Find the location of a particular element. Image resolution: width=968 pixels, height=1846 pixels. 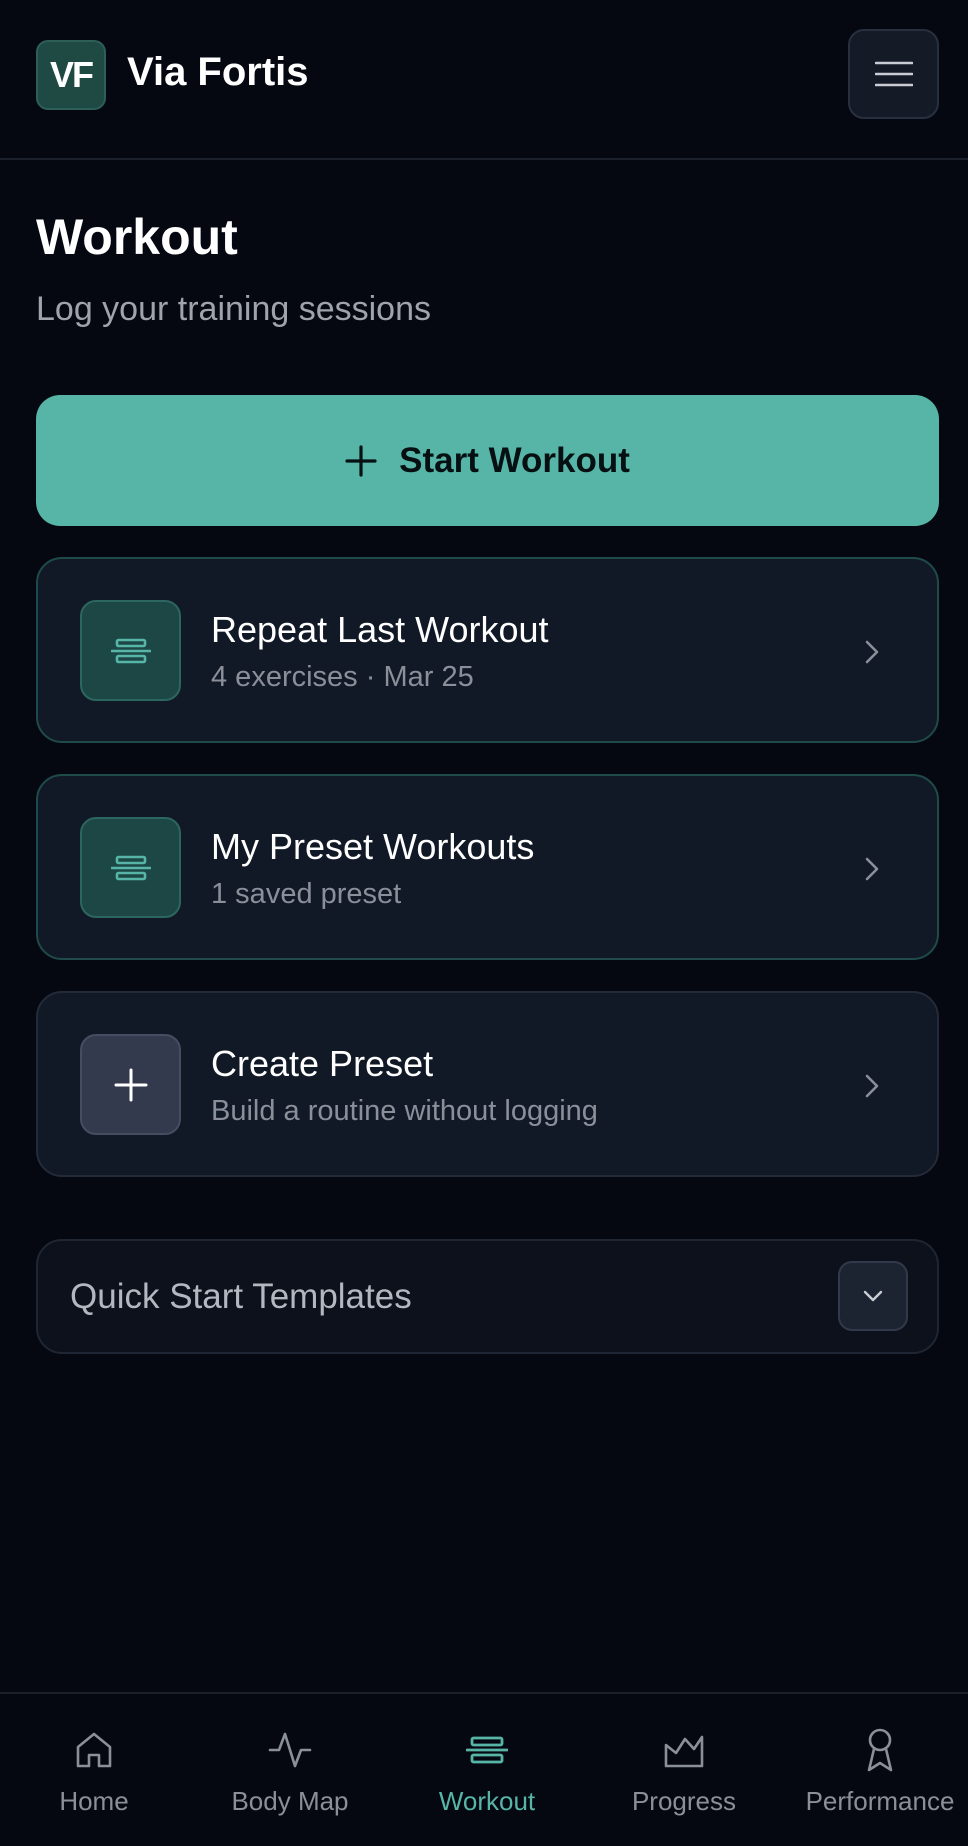

top-bar: VF Via Fortis is located at coordinates (484, 80).